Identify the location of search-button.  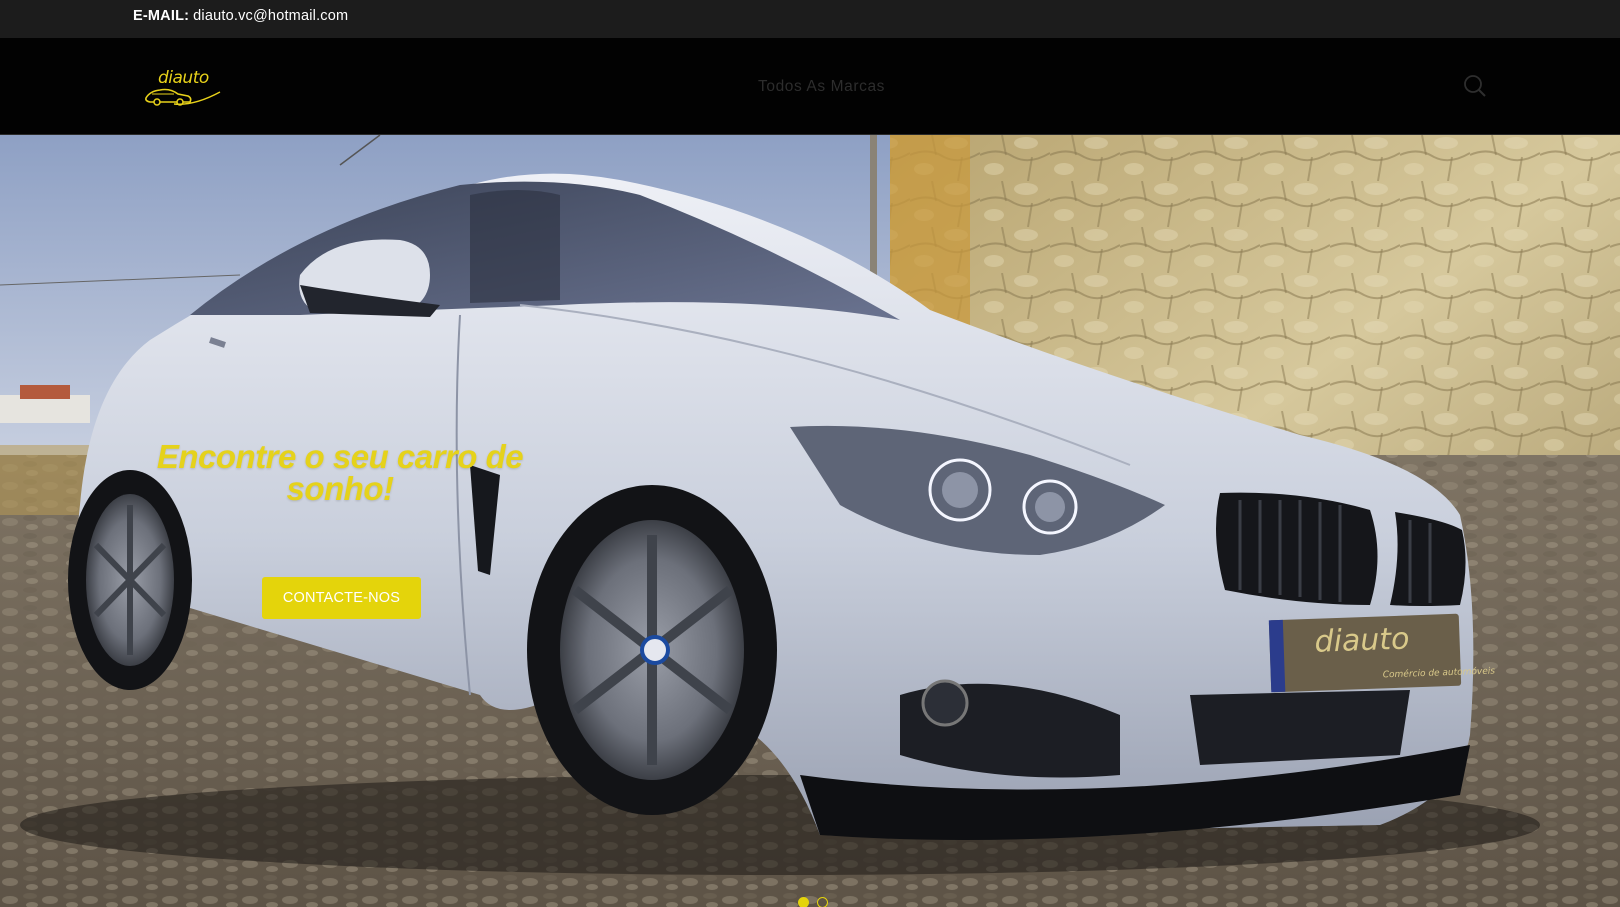
(1475, 86).